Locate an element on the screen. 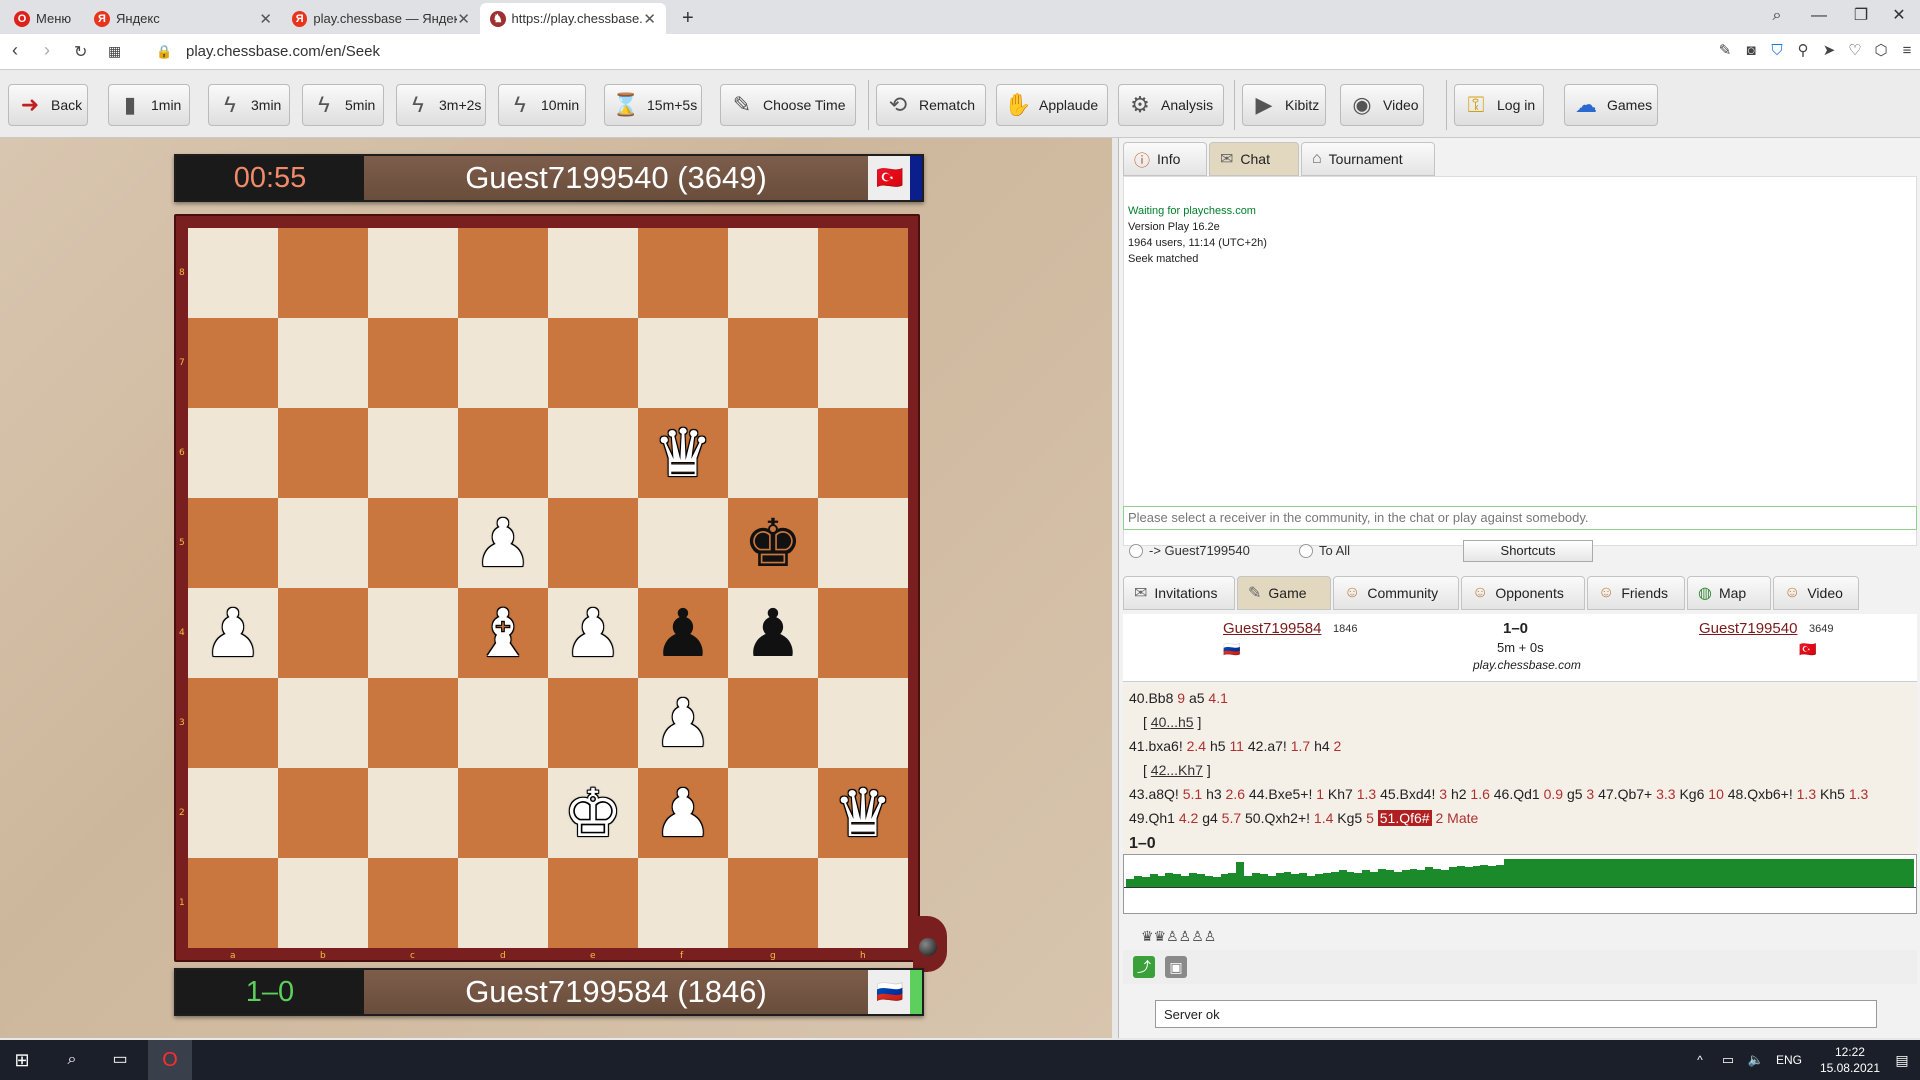  white-piece-f2: ♟ is located at coordinates (682, 813).